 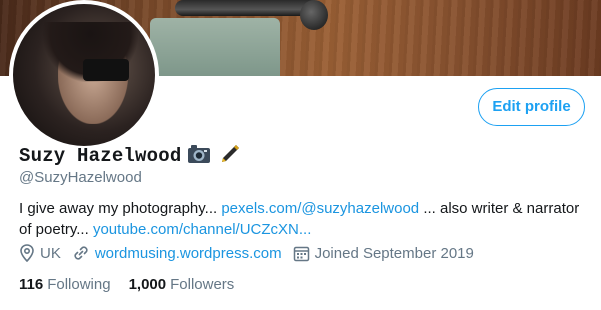 I want to click on joined-item: Joined September 2019, so click(x=383, y=253).